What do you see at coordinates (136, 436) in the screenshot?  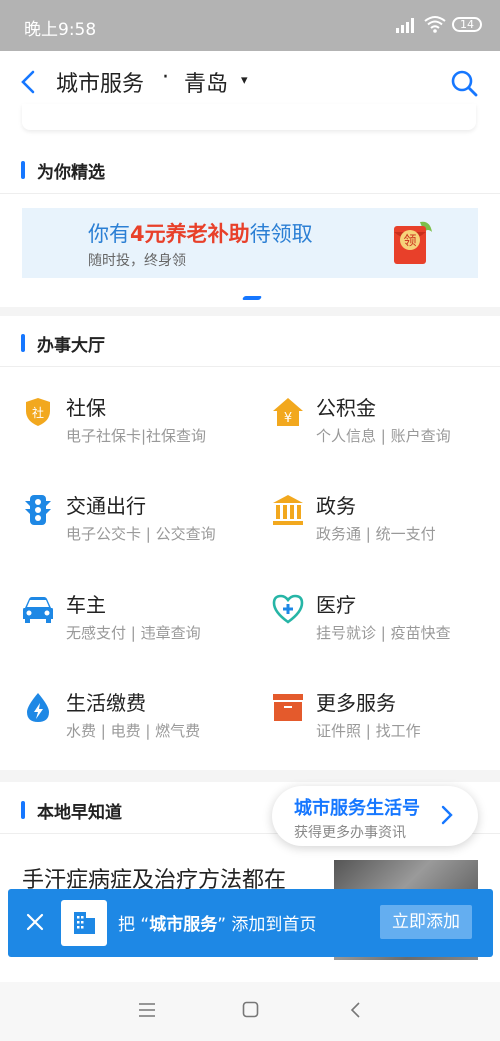 I see `service-desc: 电子社保卡|社保查询` at bounding box center [136, 436].